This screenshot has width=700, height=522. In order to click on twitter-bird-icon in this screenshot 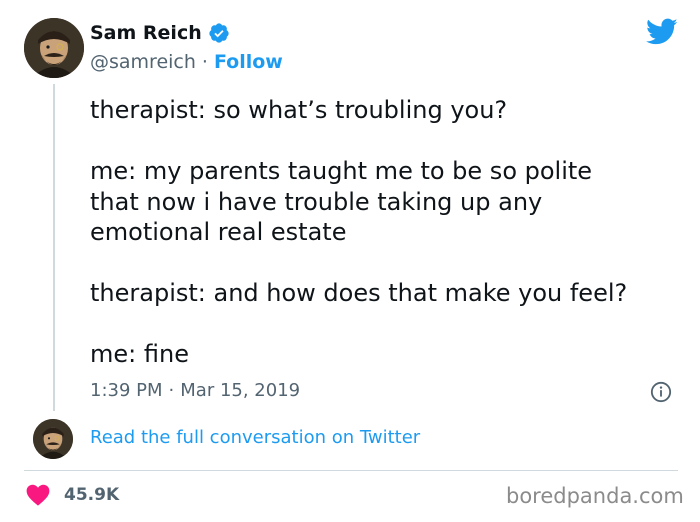, I will do `click(662, 32)`.